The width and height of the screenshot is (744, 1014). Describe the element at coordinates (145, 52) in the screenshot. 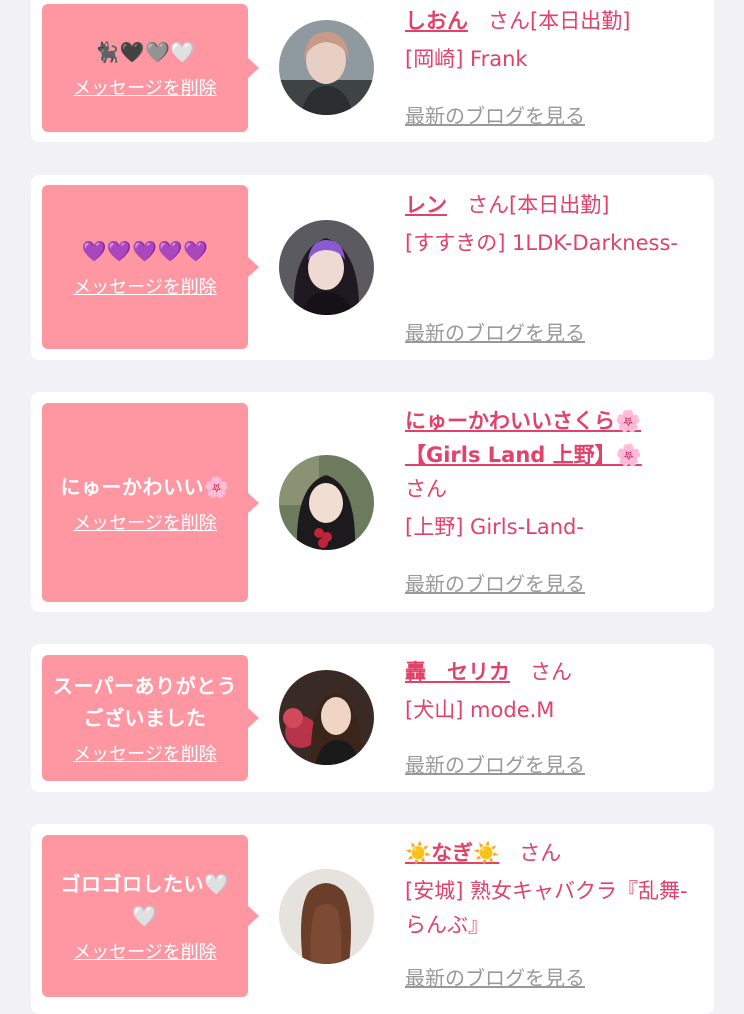

I see `message-text: 🐈‍⬛🖤🩶🤍` at that location.